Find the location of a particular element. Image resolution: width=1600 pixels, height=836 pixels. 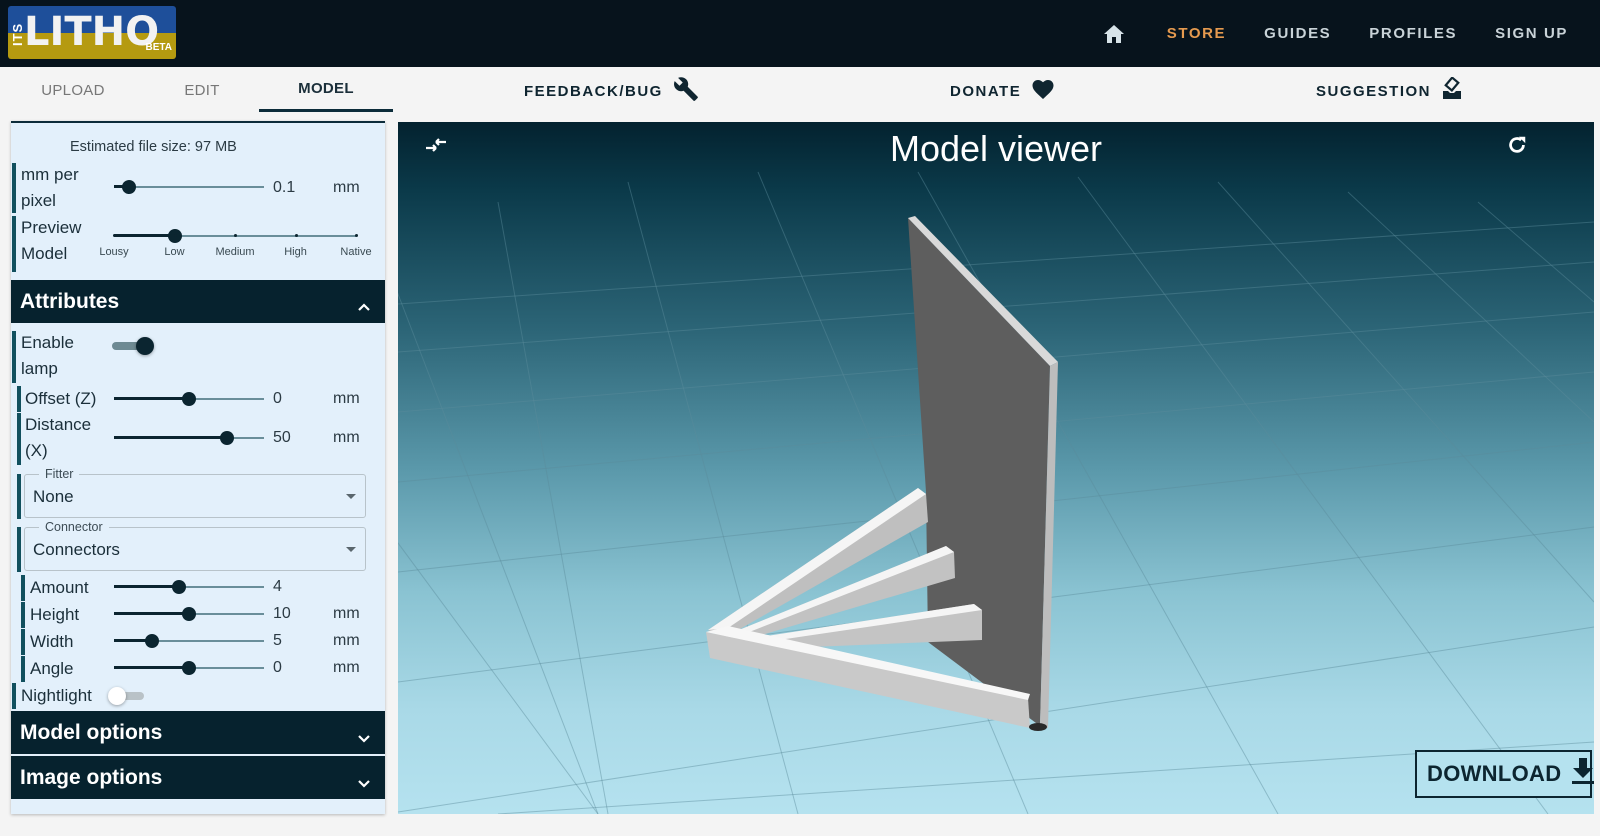

distance-x-row: Distance (X) 50 mm is located at coordinates (198, 439).